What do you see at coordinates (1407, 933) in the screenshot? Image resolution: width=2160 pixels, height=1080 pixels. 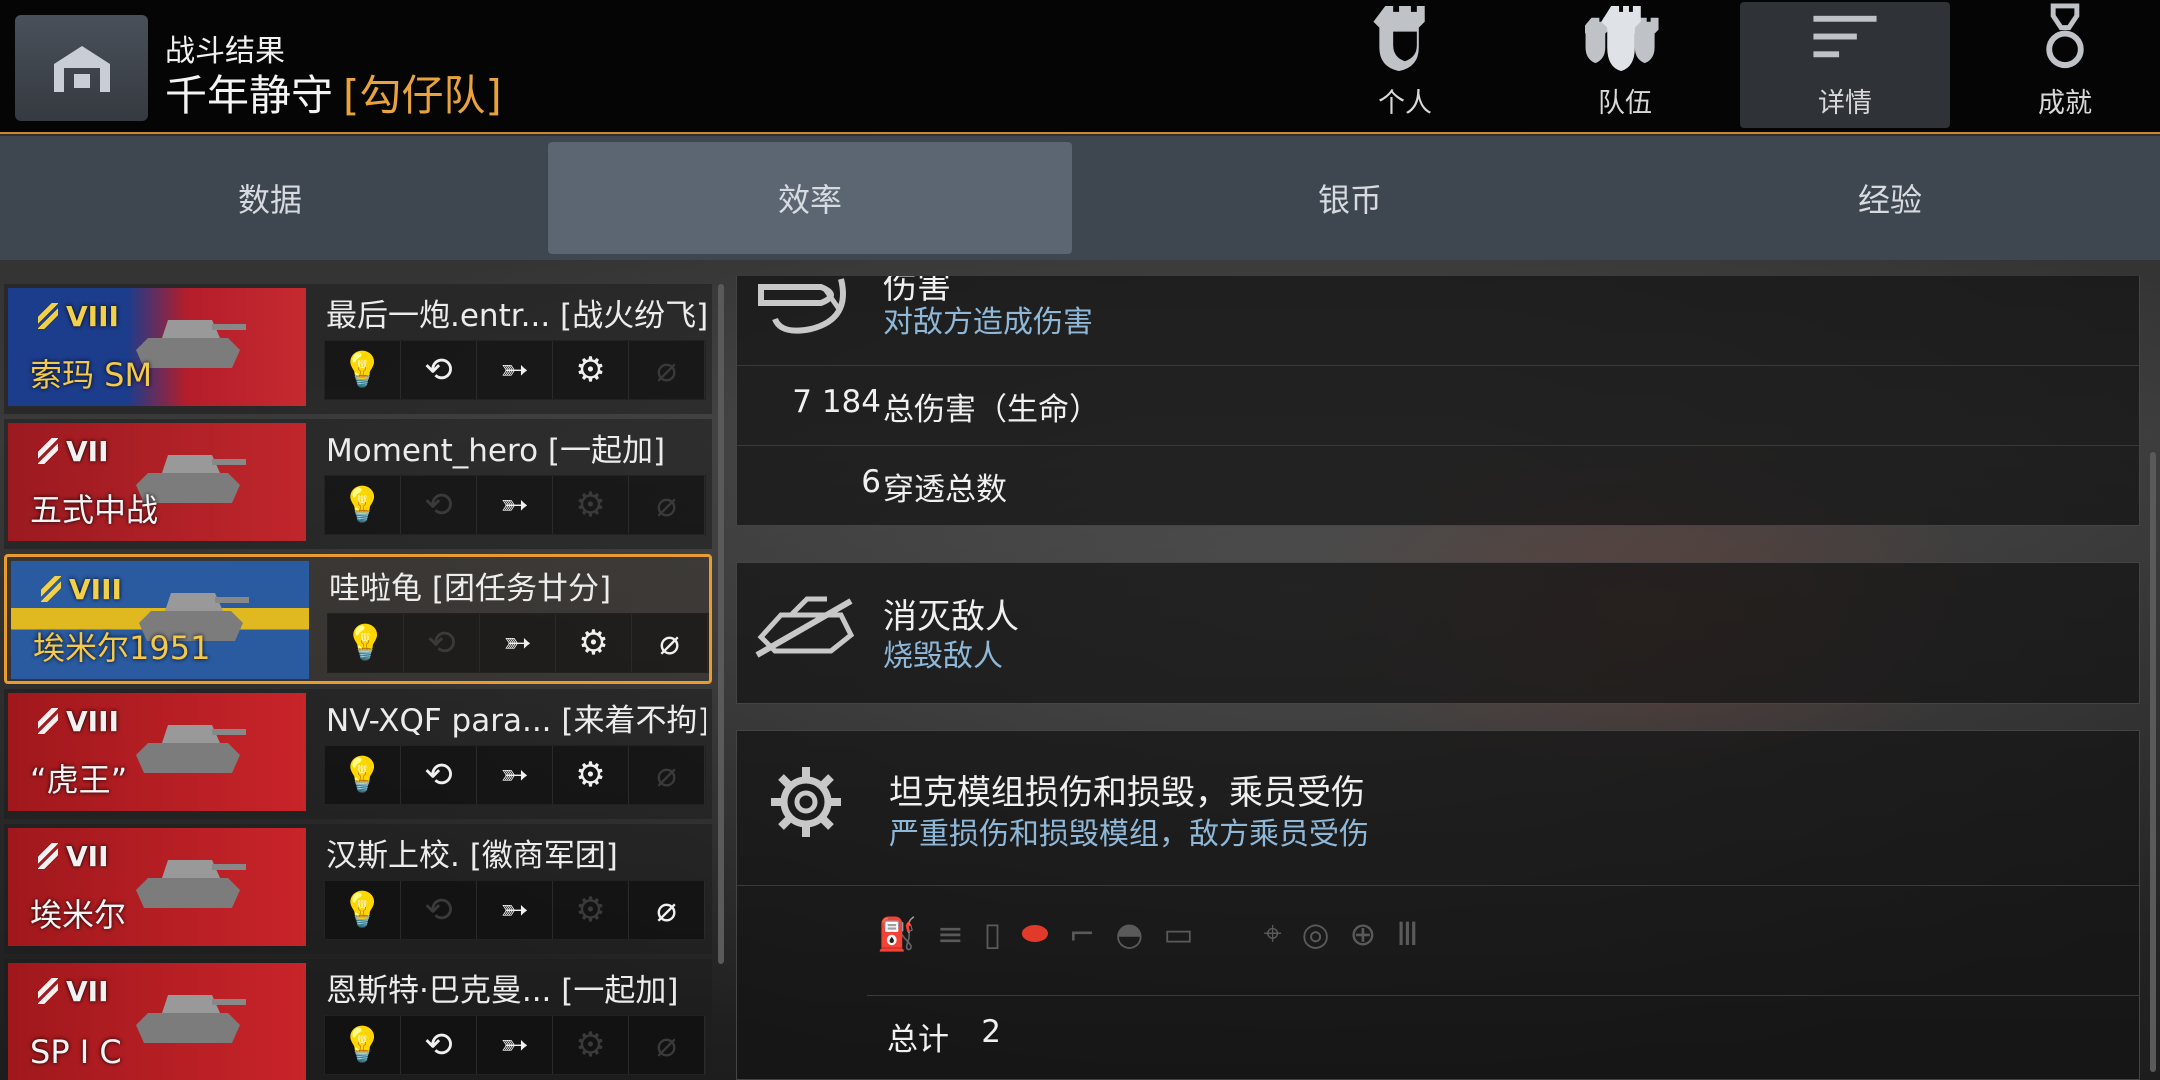 I see `loader-icon: Ⅲ` at bounding box center [1407, 933].